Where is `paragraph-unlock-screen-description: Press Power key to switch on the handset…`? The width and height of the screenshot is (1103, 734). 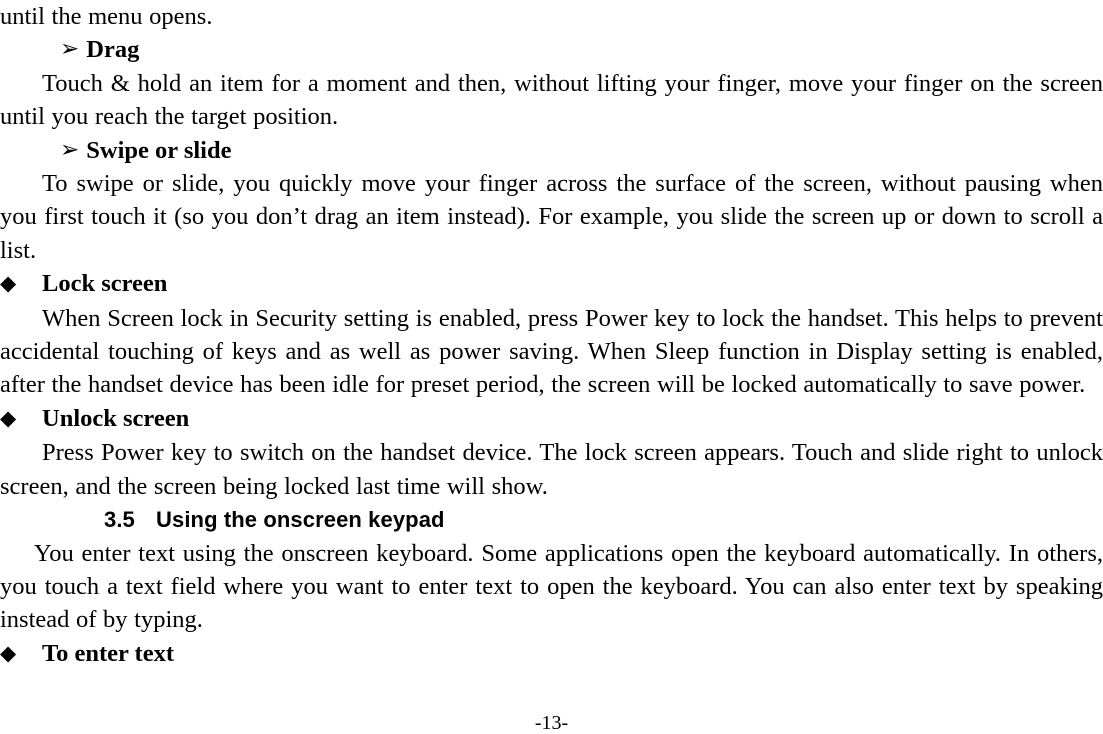
paragraph-unlock-screen-description: Press Power key to switch on the handset… is located at coordinates (551, 469).